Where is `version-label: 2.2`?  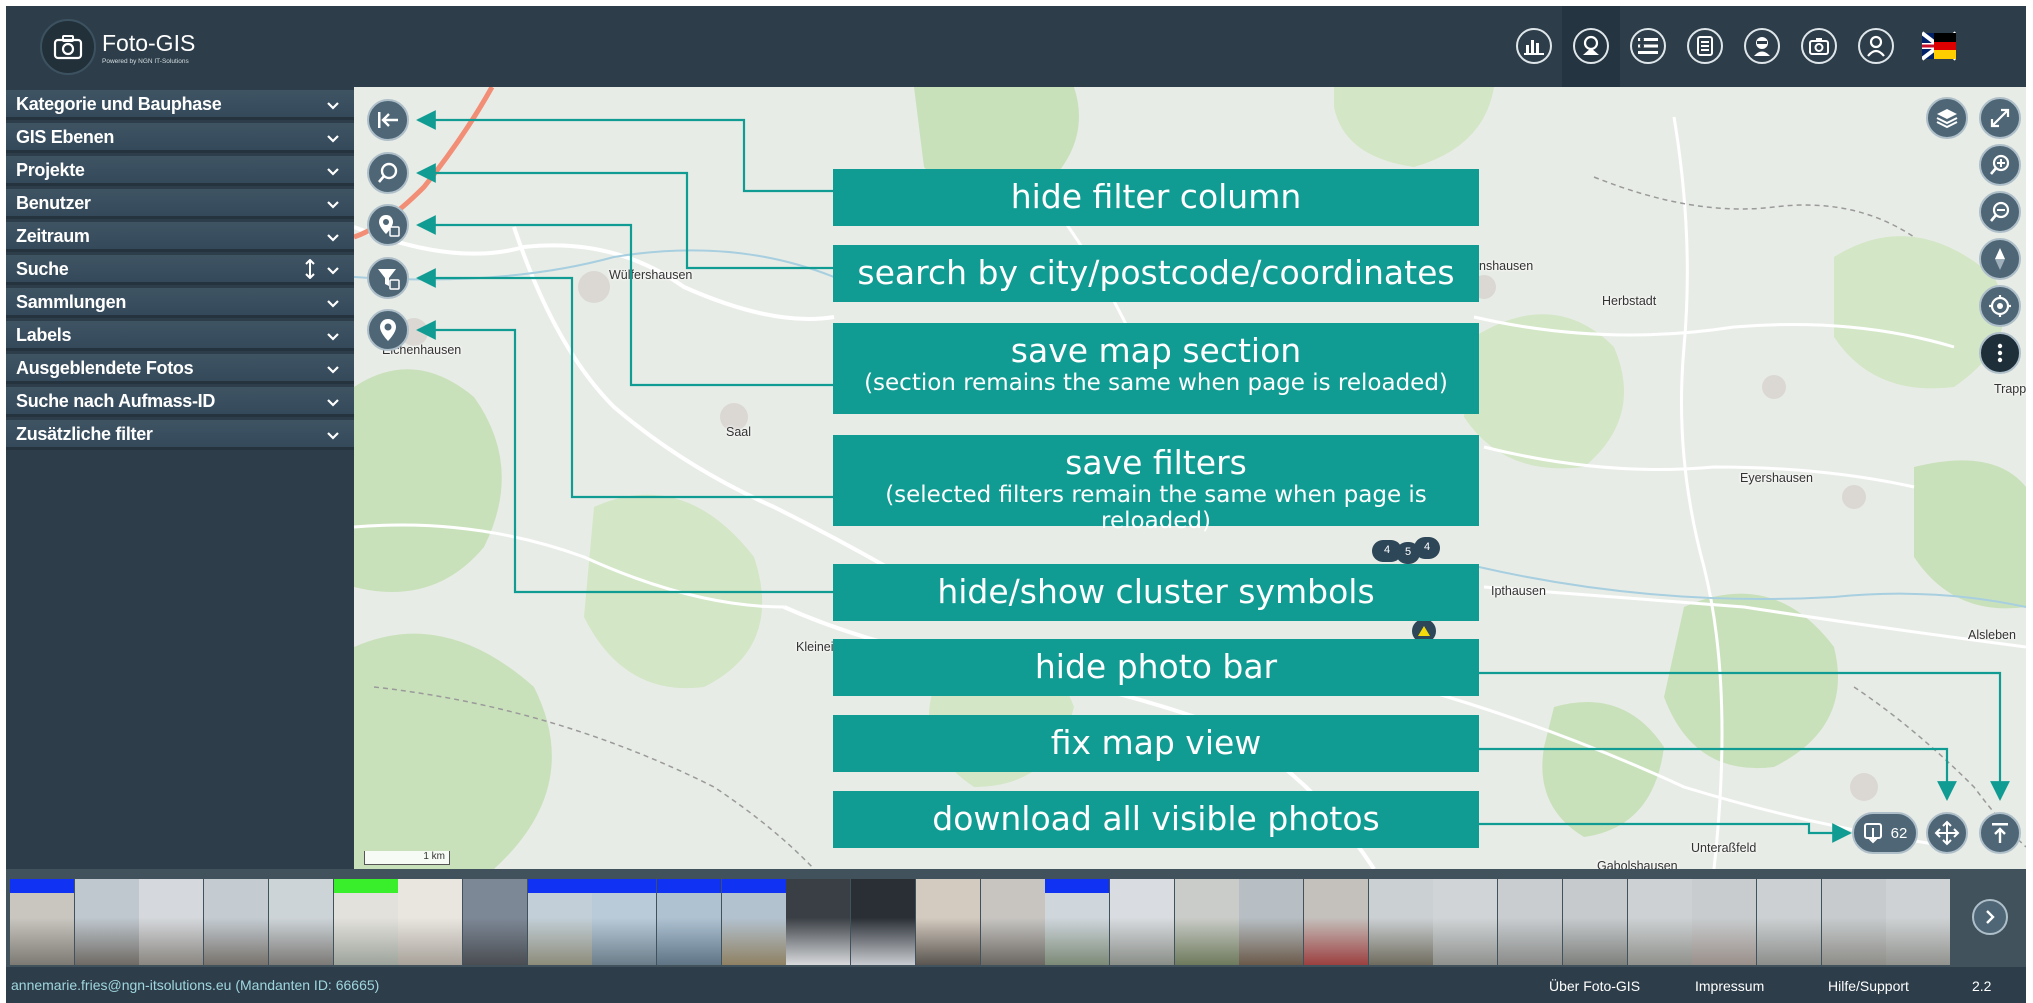
version-label: 2.2 is located at coordinates (1982, 986).